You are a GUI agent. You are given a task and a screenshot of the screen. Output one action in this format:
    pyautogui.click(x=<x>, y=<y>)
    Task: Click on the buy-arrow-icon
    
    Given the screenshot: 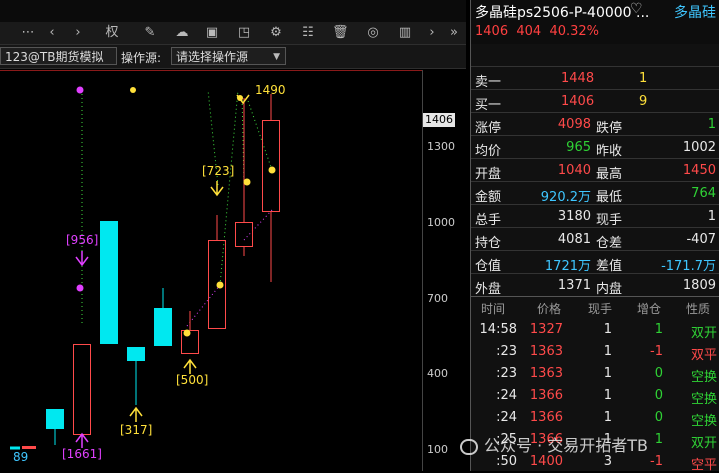 What is the action you would take?
    pyautogui.click(x=136, y=414)
    